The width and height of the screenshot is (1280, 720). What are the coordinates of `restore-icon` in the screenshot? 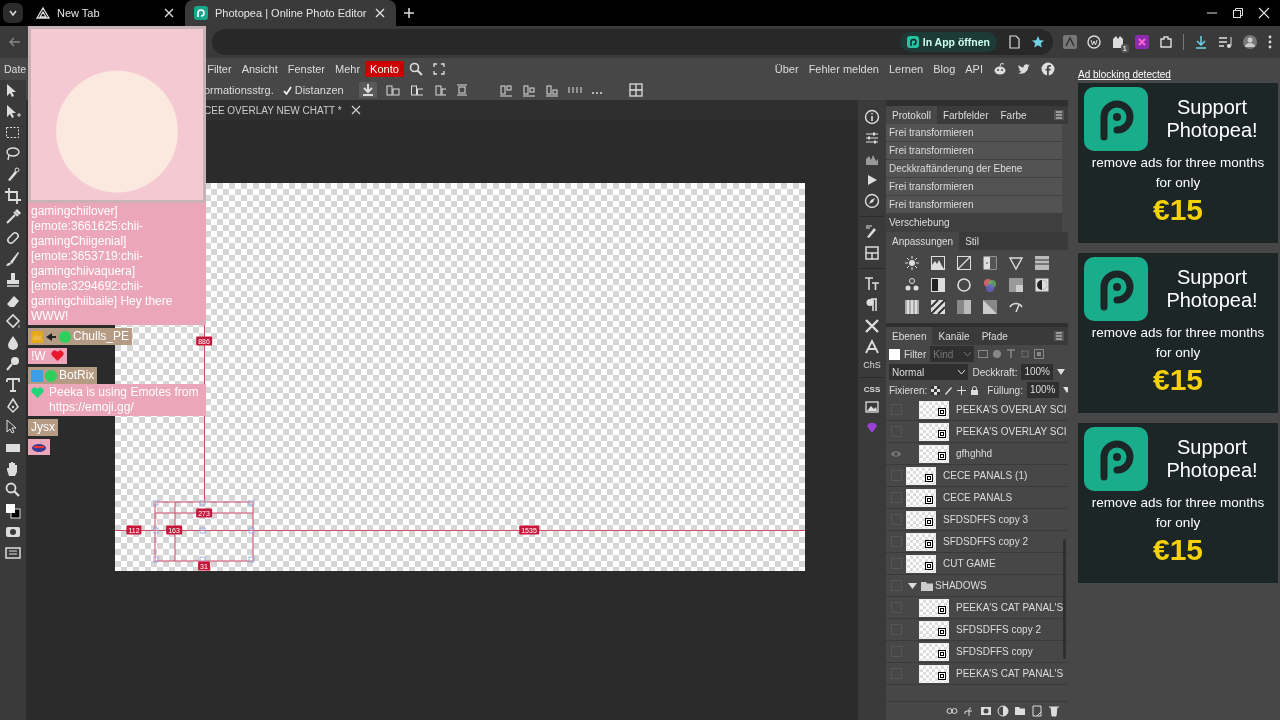 It's located at (1238, 13).